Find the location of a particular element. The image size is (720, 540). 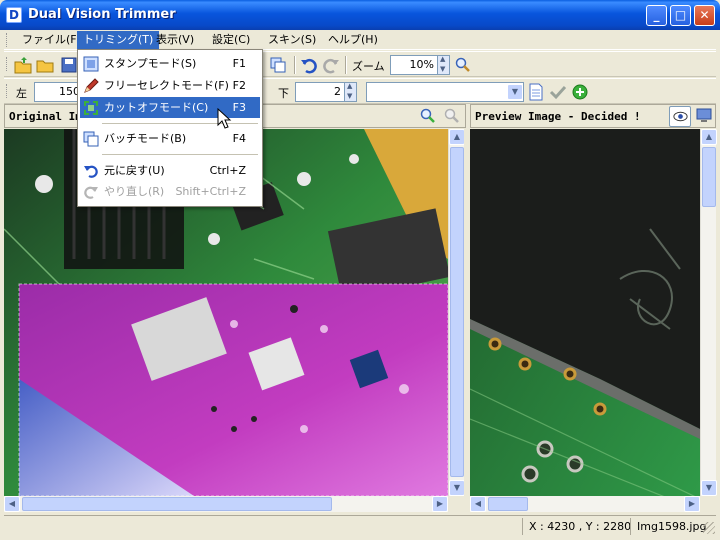

close-button: ✕ is located at coordinates (704, 15).